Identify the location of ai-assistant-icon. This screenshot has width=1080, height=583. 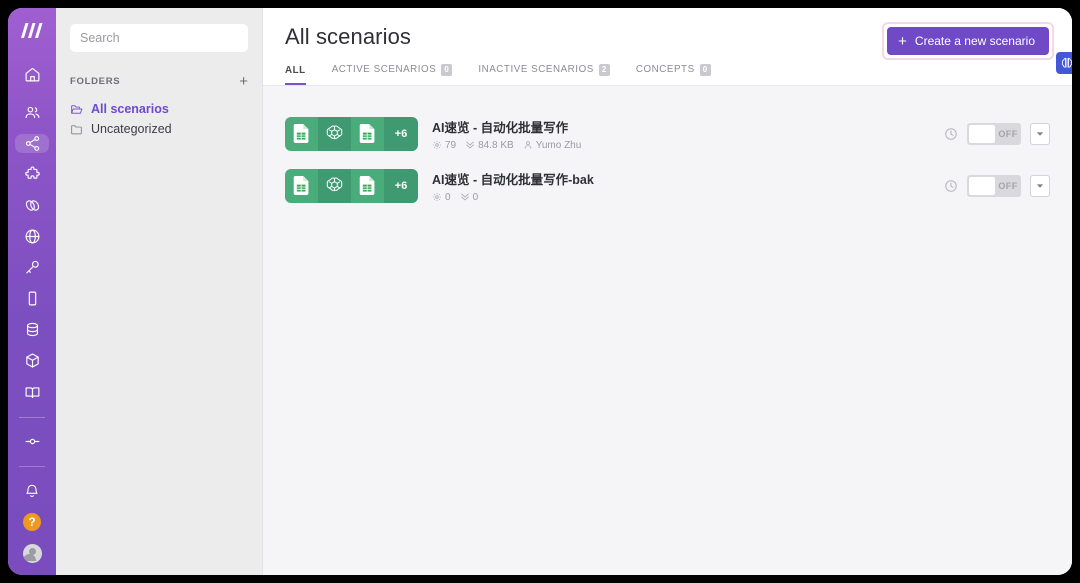
(1064, 63).